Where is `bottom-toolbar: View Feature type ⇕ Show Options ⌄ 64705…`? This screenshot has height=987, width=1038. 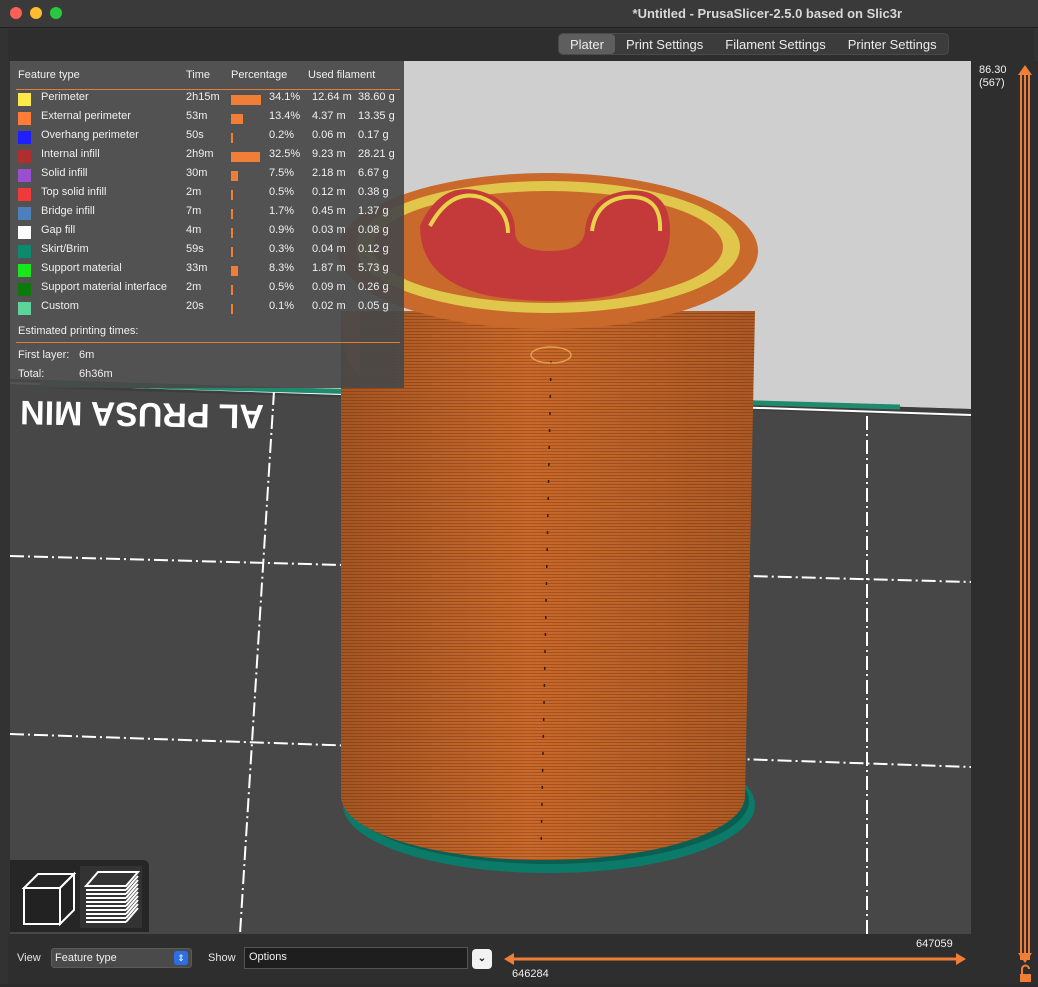
bottom-toolbar: View Feature type ⇕ Show Options ⌄ 64705… is located at coordinates (521, 959).